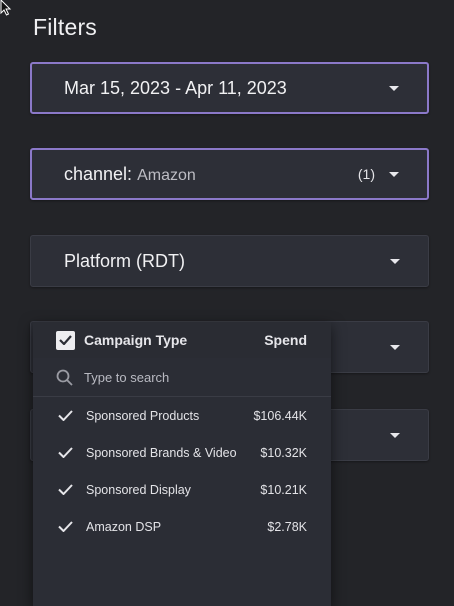 The height and width of the screenshot is (606, 454). Describe the element at coordinates (6, 8) in the screenshot. I see `mouse-pointer-icon` at that location.